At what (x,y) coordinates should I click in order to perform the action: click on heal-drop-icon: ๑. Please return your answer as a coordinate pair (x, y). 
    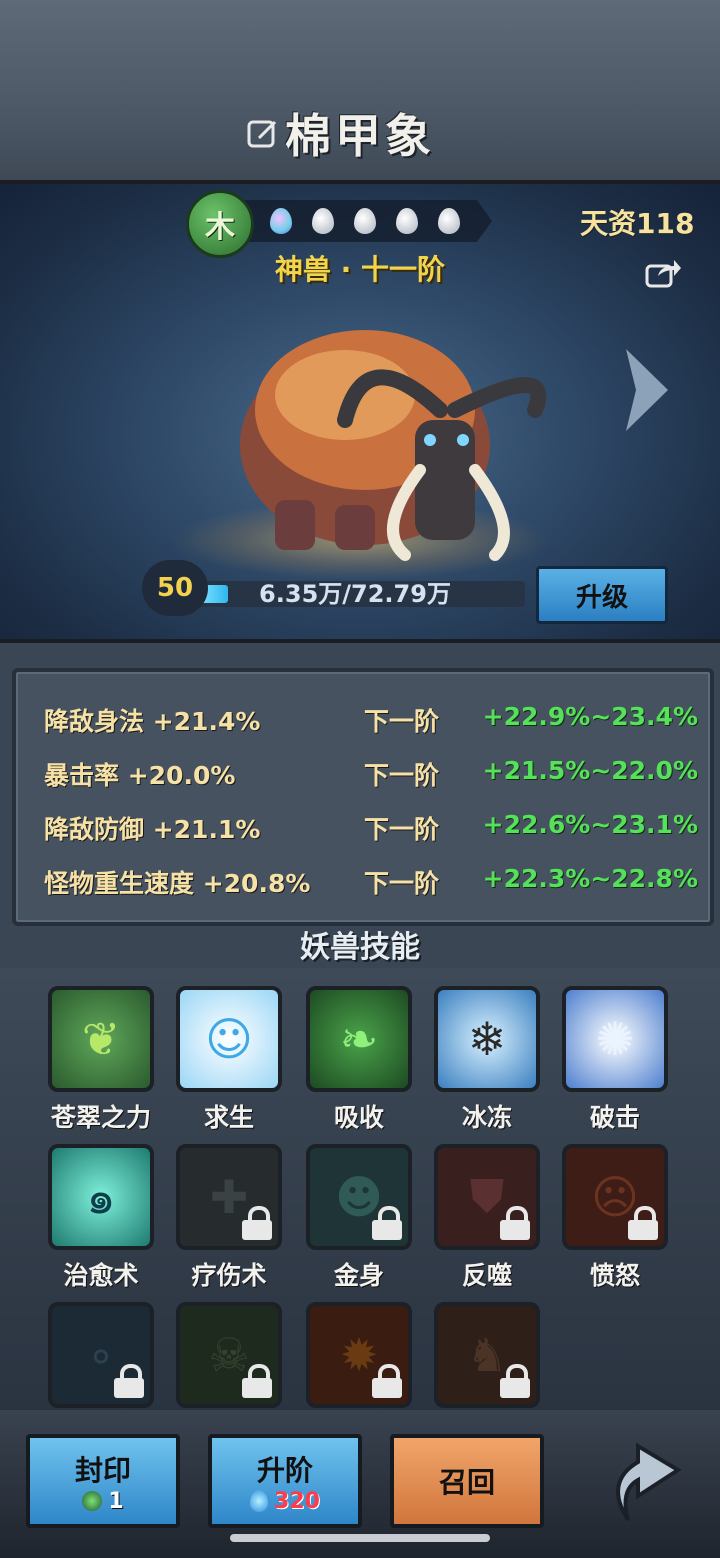
    Looking at the image, I should click on (101, 1197).